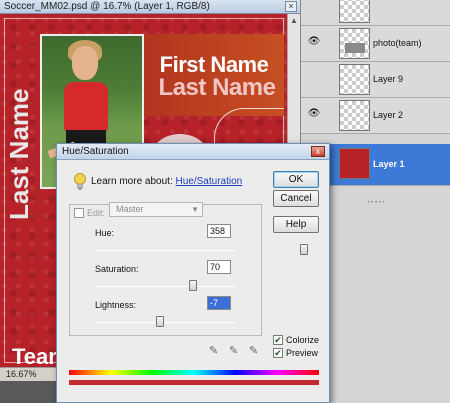 This screenshot has height=403, width=450. Describe the element at coordinates (165, 286) in the screenshot. I see `saturation-slider-track` at that location.